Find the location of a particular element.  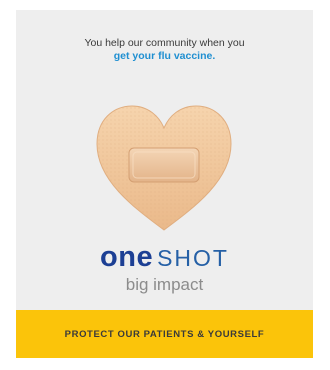

heart-bandage-icon is located at coordinates (164, 168).